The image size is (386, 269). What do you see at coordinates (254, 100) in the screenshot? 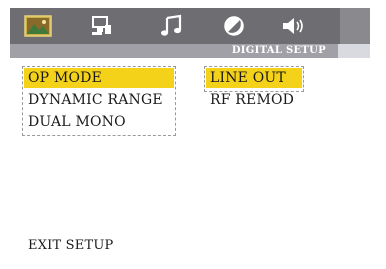
I see `option-rf-remod: RF REMOD` at bounding box center [254, 100].